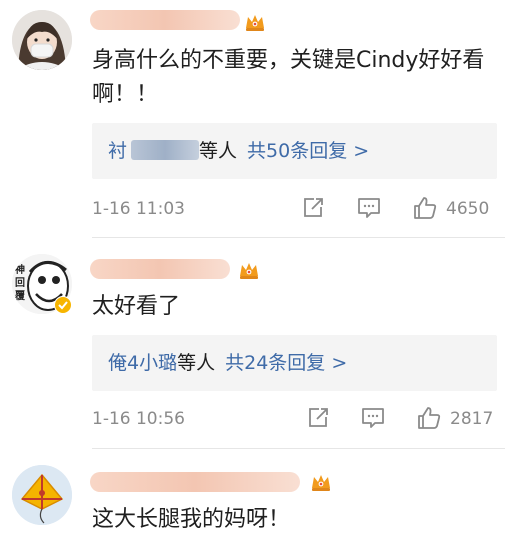  What do you see at coordinates (294, 420) in the screenshot?
I see `comment-meta: 1-16 10:56 2817` at bounding box center [294, 420].